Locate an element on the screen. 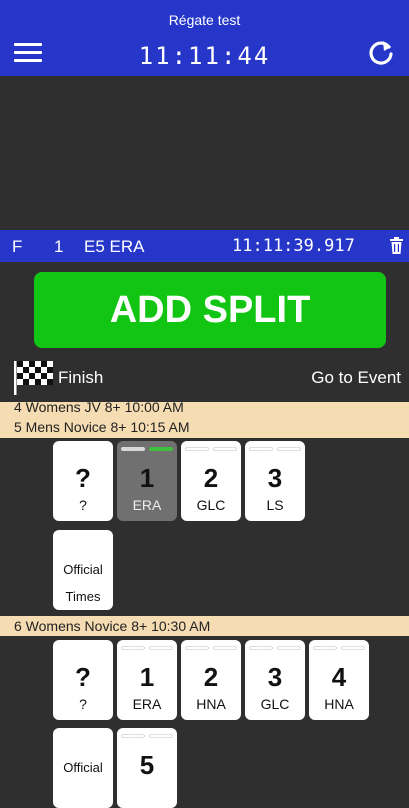 The width and height of the screenshot is (409, 808). split-stage: F is located at coordinates (17, 246).